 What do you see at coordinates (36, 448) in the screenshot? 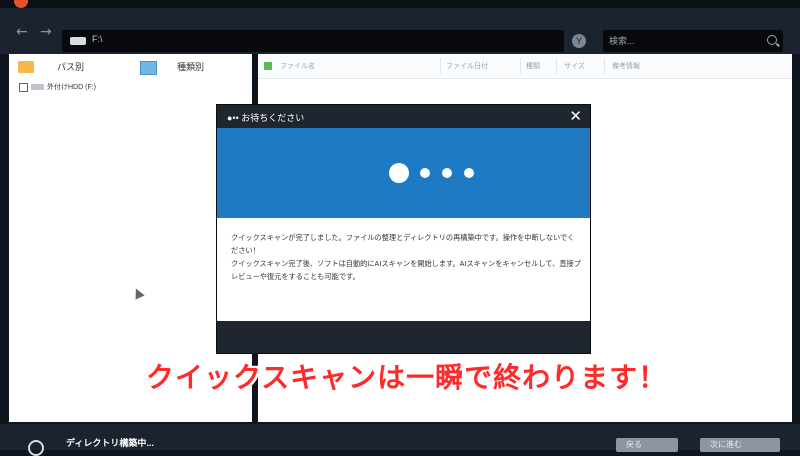
I see `scan-search-icon` at bounding box center [36, 448].